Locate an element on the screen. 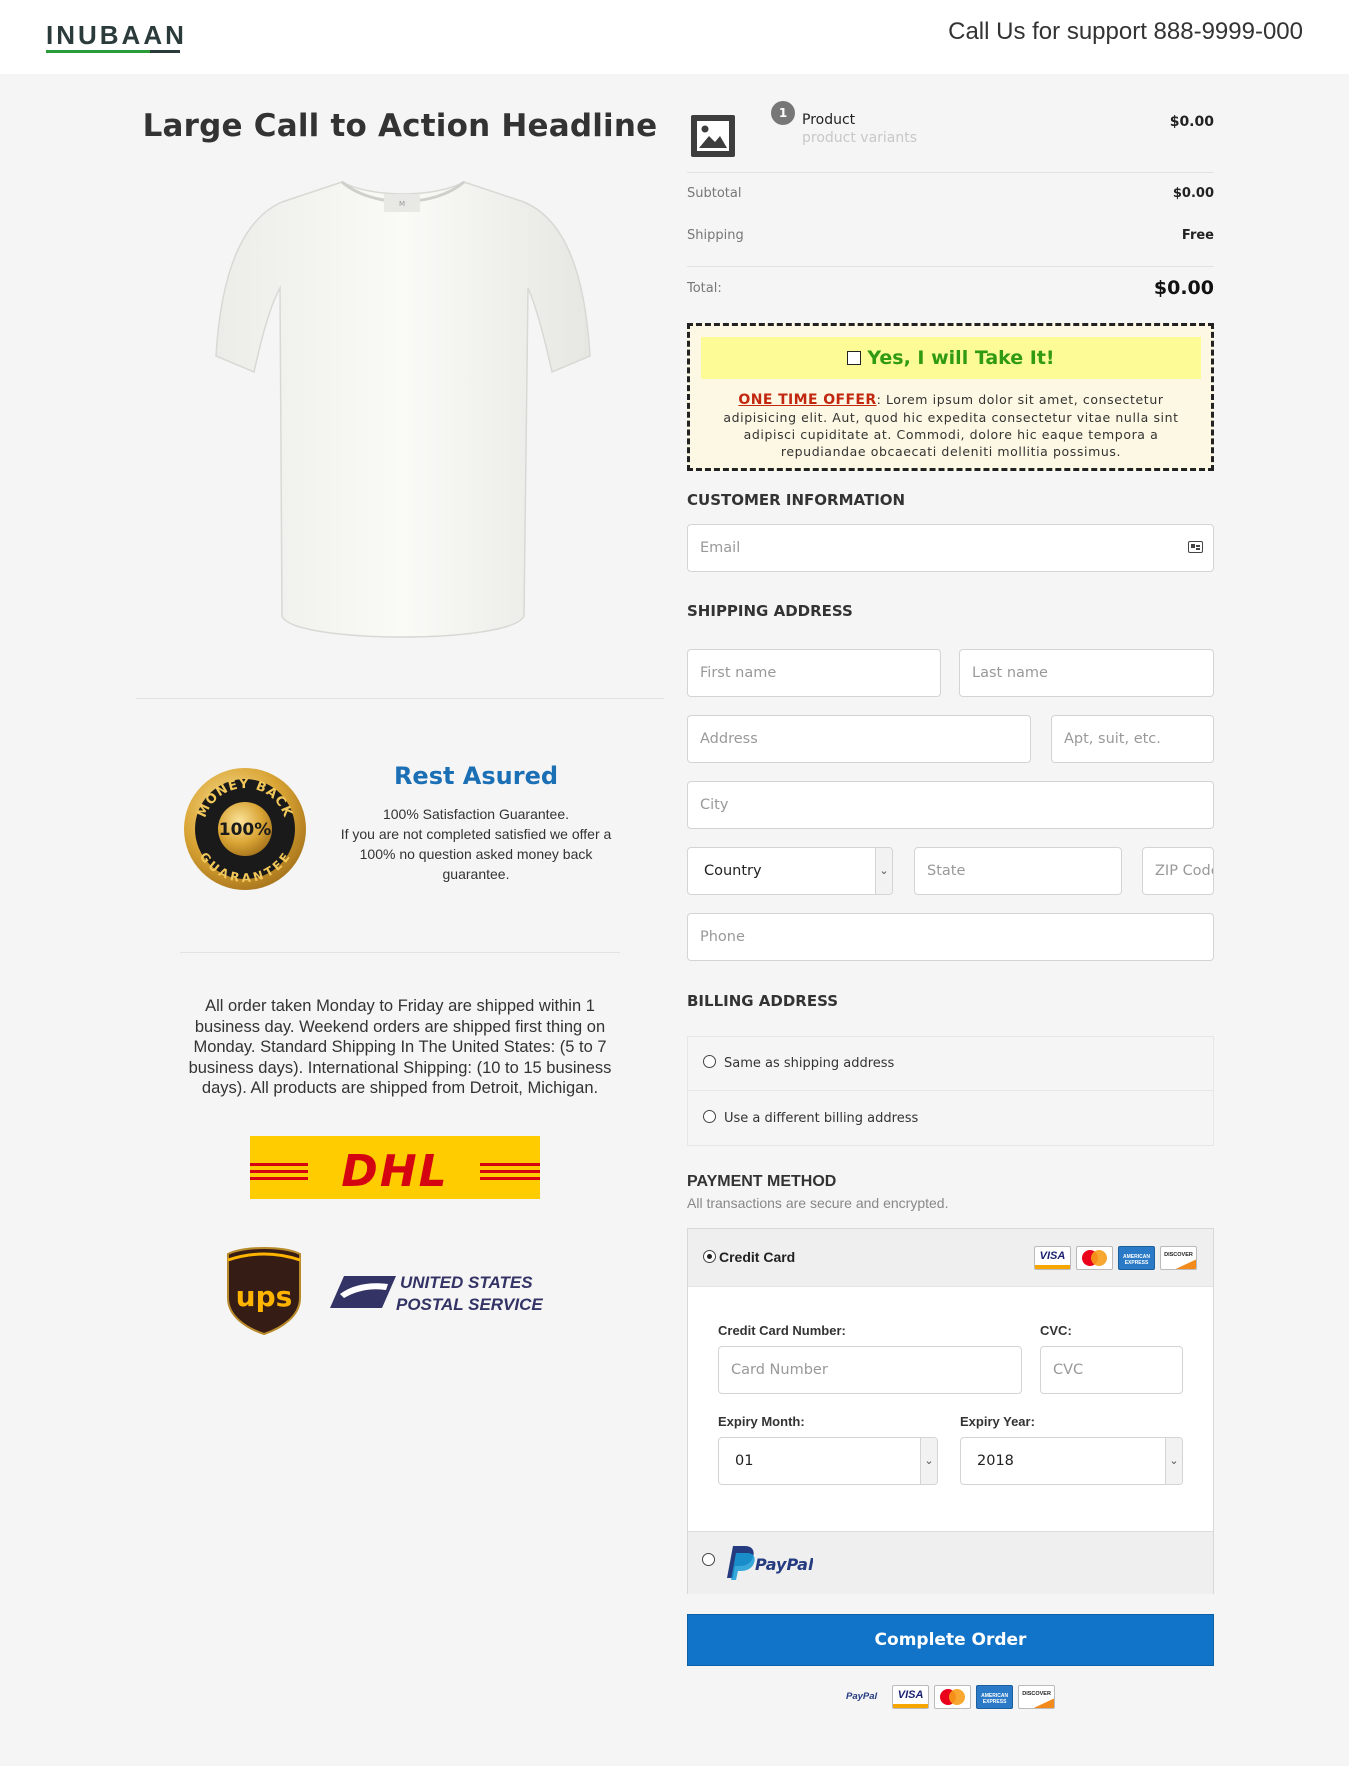 Image resolution: width=1349 pixels, height=1766 pixels. svg-text: M is located at coordinates (402, 204).